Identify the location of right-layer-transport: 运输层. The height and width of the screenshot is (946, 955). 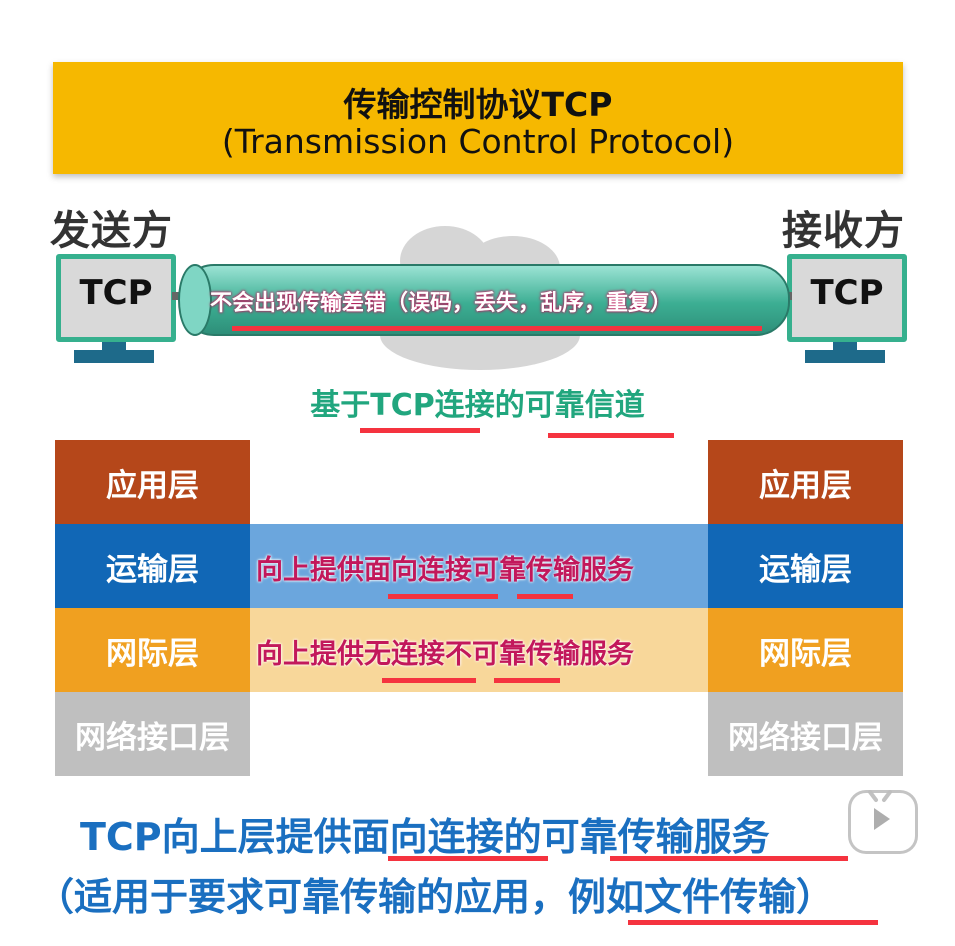
(805, 566).